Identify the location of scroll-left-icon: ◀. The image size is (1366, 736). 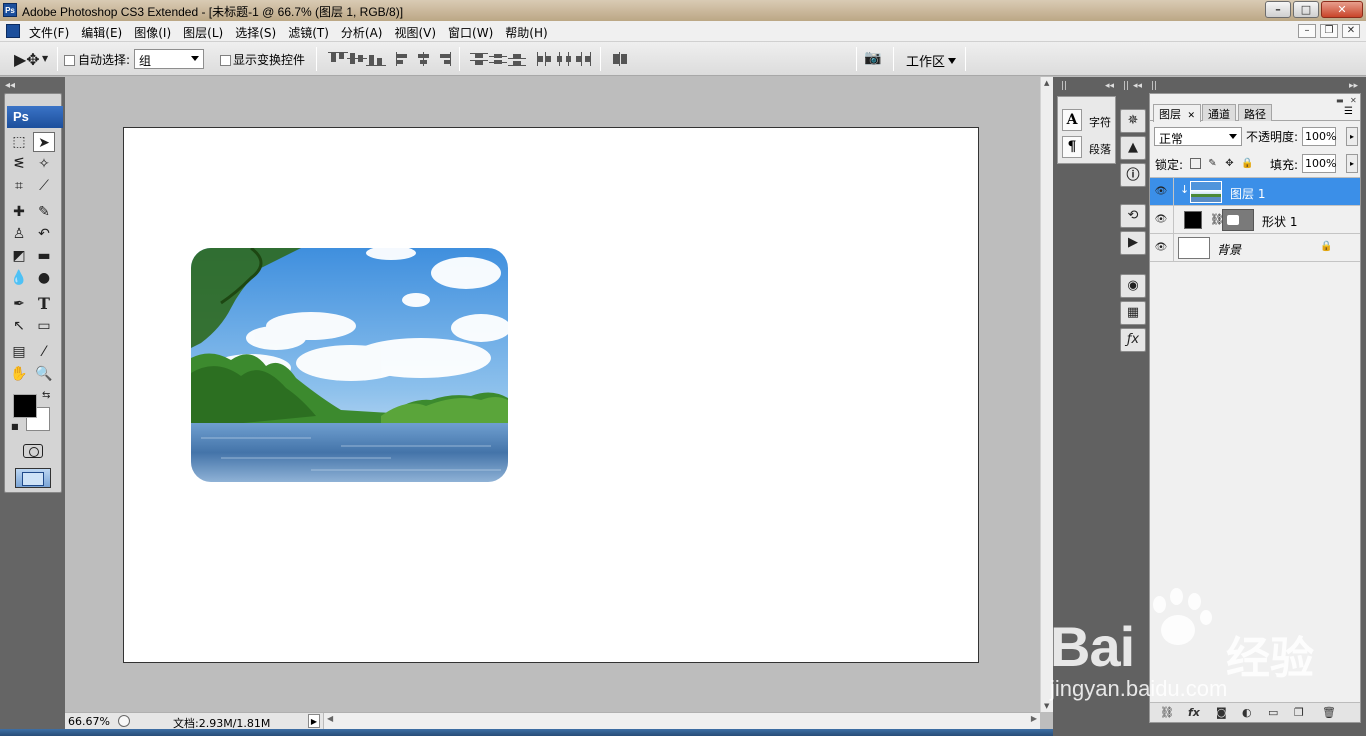
(330, 718).